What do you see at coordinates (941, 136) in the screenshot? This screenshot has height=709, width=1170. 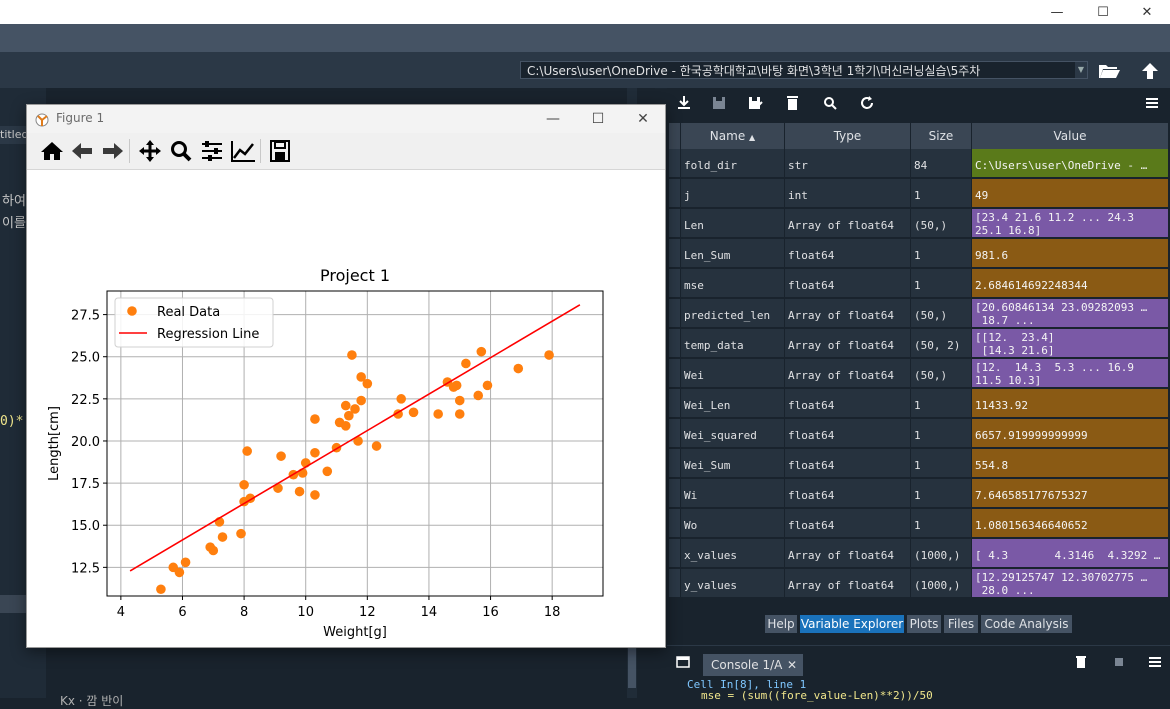 I see `column-header-size: Size` at bounding box center [941, 136].